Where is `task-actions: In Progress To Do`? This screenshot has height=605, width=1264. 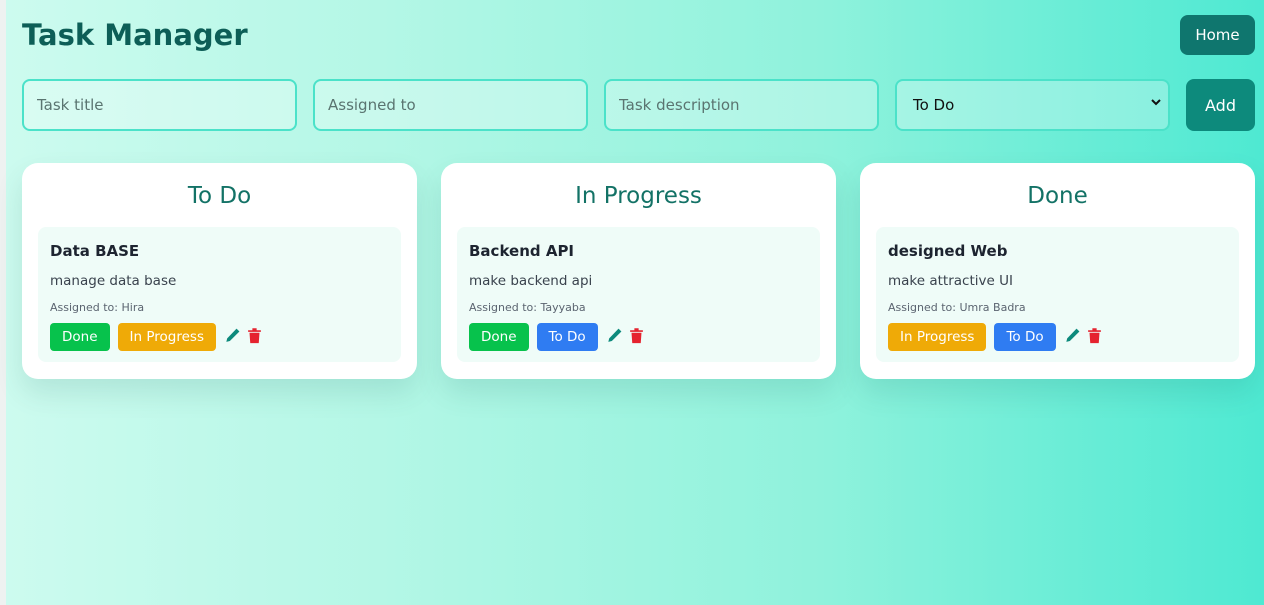 task-actions: In Progress To Do is located at coordinates (998, 337).